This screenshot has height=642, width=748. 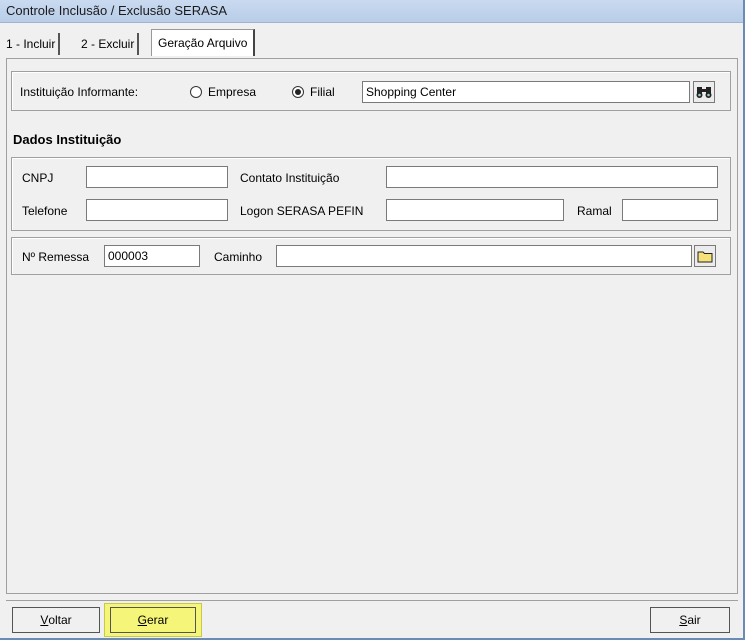 I want to click on window-title: Controle Inclusão / Exclusão SERASA, so click(x=117, y=10).